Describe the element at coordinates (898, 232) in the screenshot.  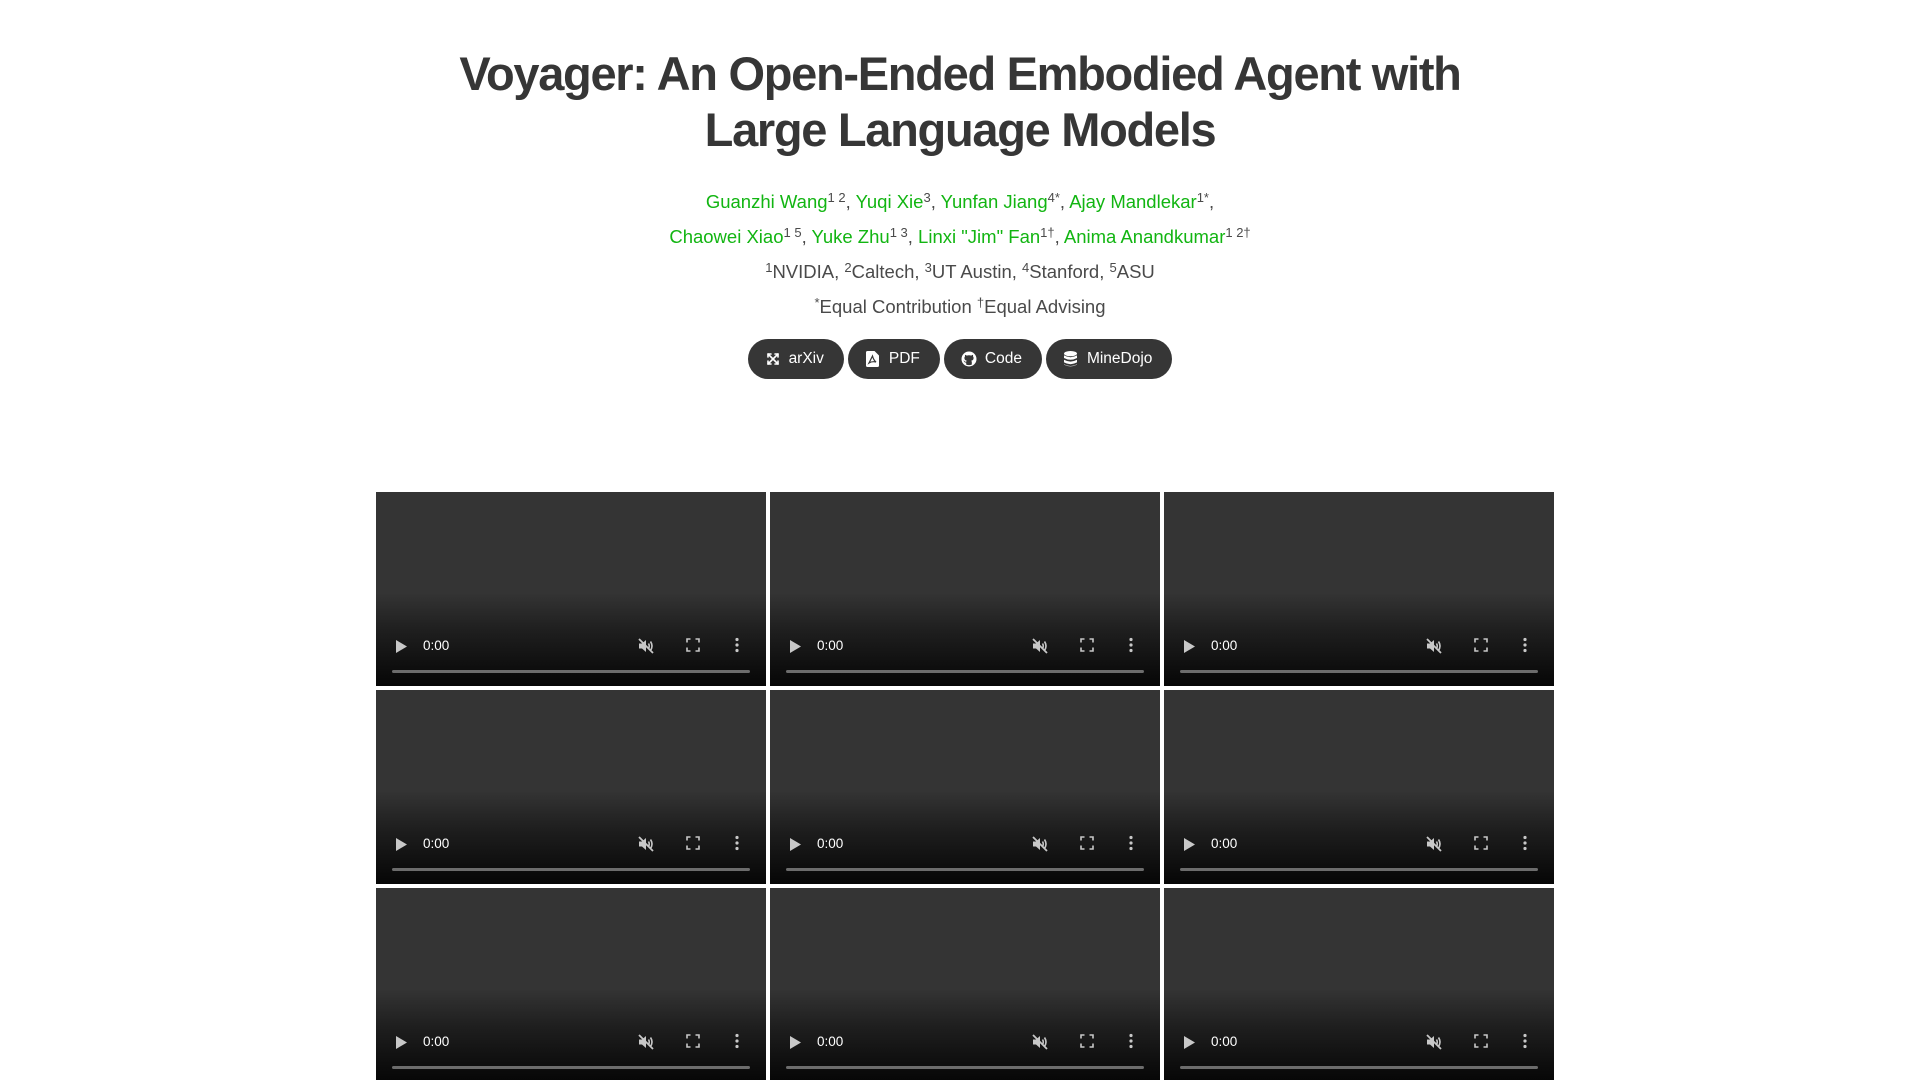
I see `author-affiliation-sup: 1 3` at that location.